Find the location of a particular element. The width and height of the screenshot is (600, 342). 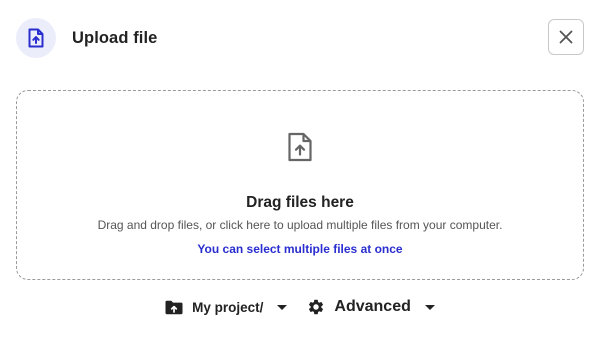

close-button is located at coordinates (566, 37).